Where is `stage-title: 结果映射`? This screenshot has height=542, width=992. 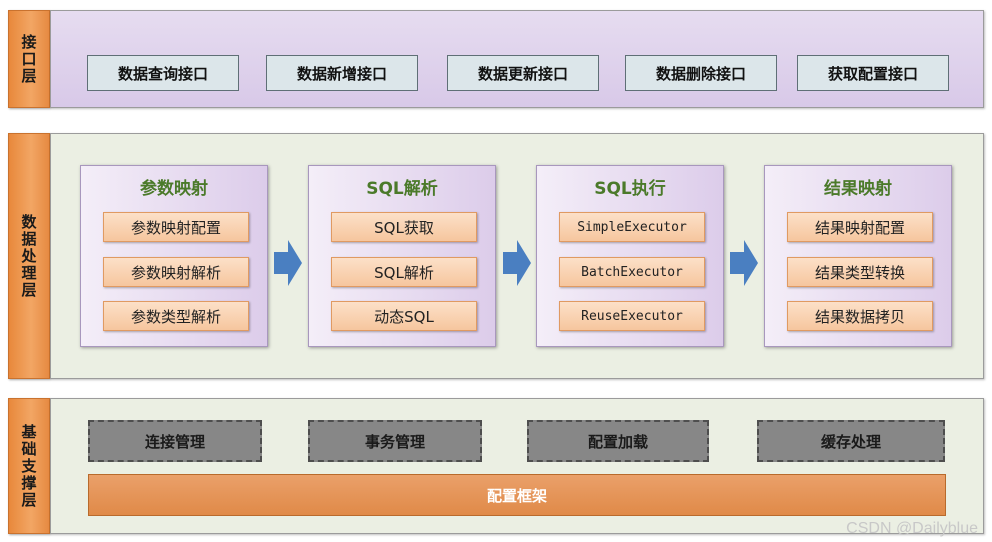 stage-title: 结果映射 is located at coordinates (858, 189).